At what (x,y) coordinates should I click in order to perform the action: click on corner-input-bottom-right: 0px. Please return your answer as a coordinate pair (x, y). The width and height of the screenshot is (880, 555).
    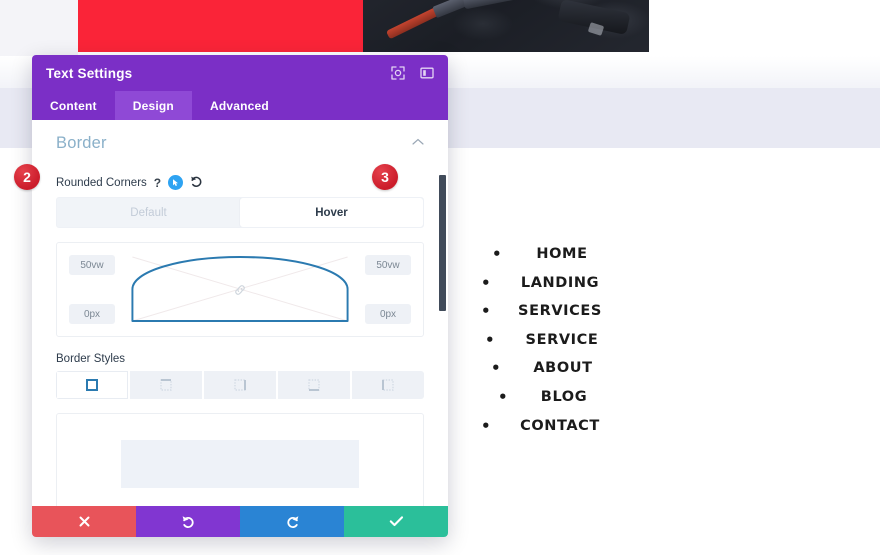
    Looking at the image, I should click on (388, 314).